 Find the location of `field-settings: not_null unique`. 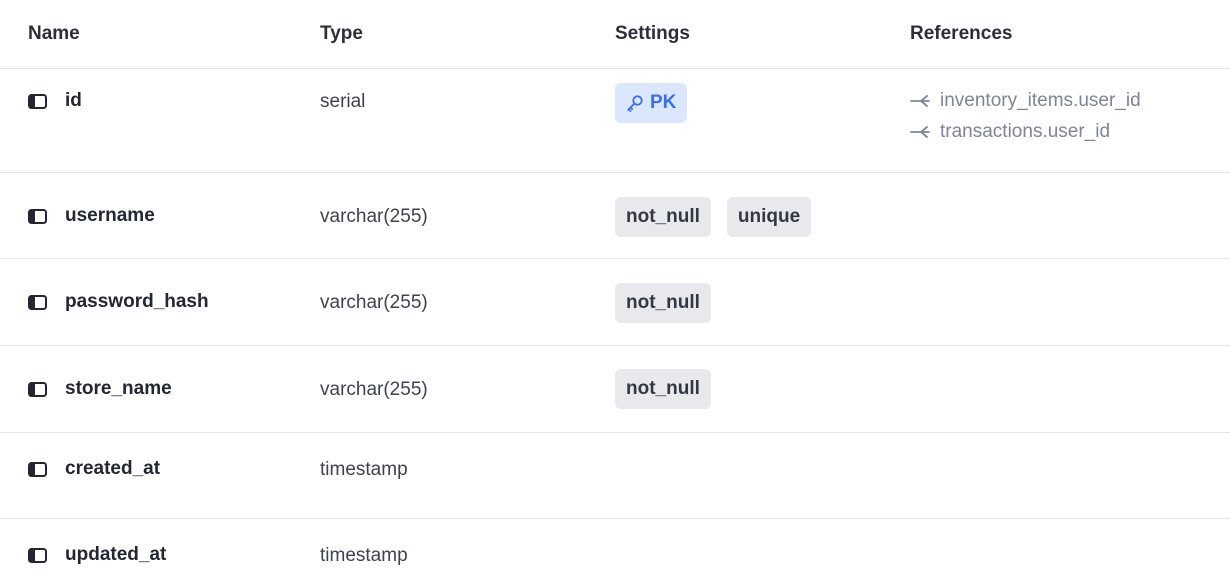

field-settings: not_null unique is located at coordinates (734, 217).